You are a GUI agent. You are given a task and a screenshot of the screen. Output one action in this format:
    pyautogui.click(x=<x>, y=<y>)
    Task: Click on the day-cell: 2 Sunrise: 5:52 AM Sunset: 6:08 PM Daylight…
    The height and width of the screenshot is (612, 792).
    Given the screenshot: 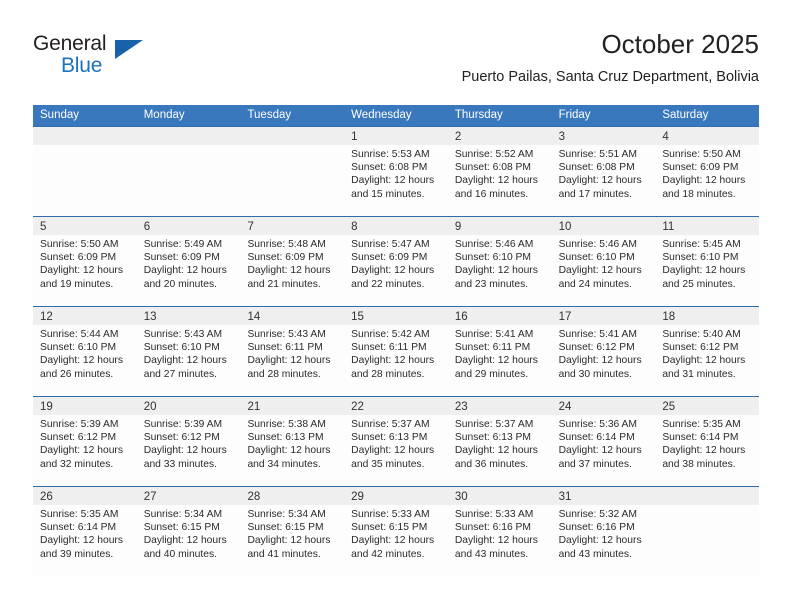 What is the action you would take?
    pyautogui.click(x=499, y=171)
    